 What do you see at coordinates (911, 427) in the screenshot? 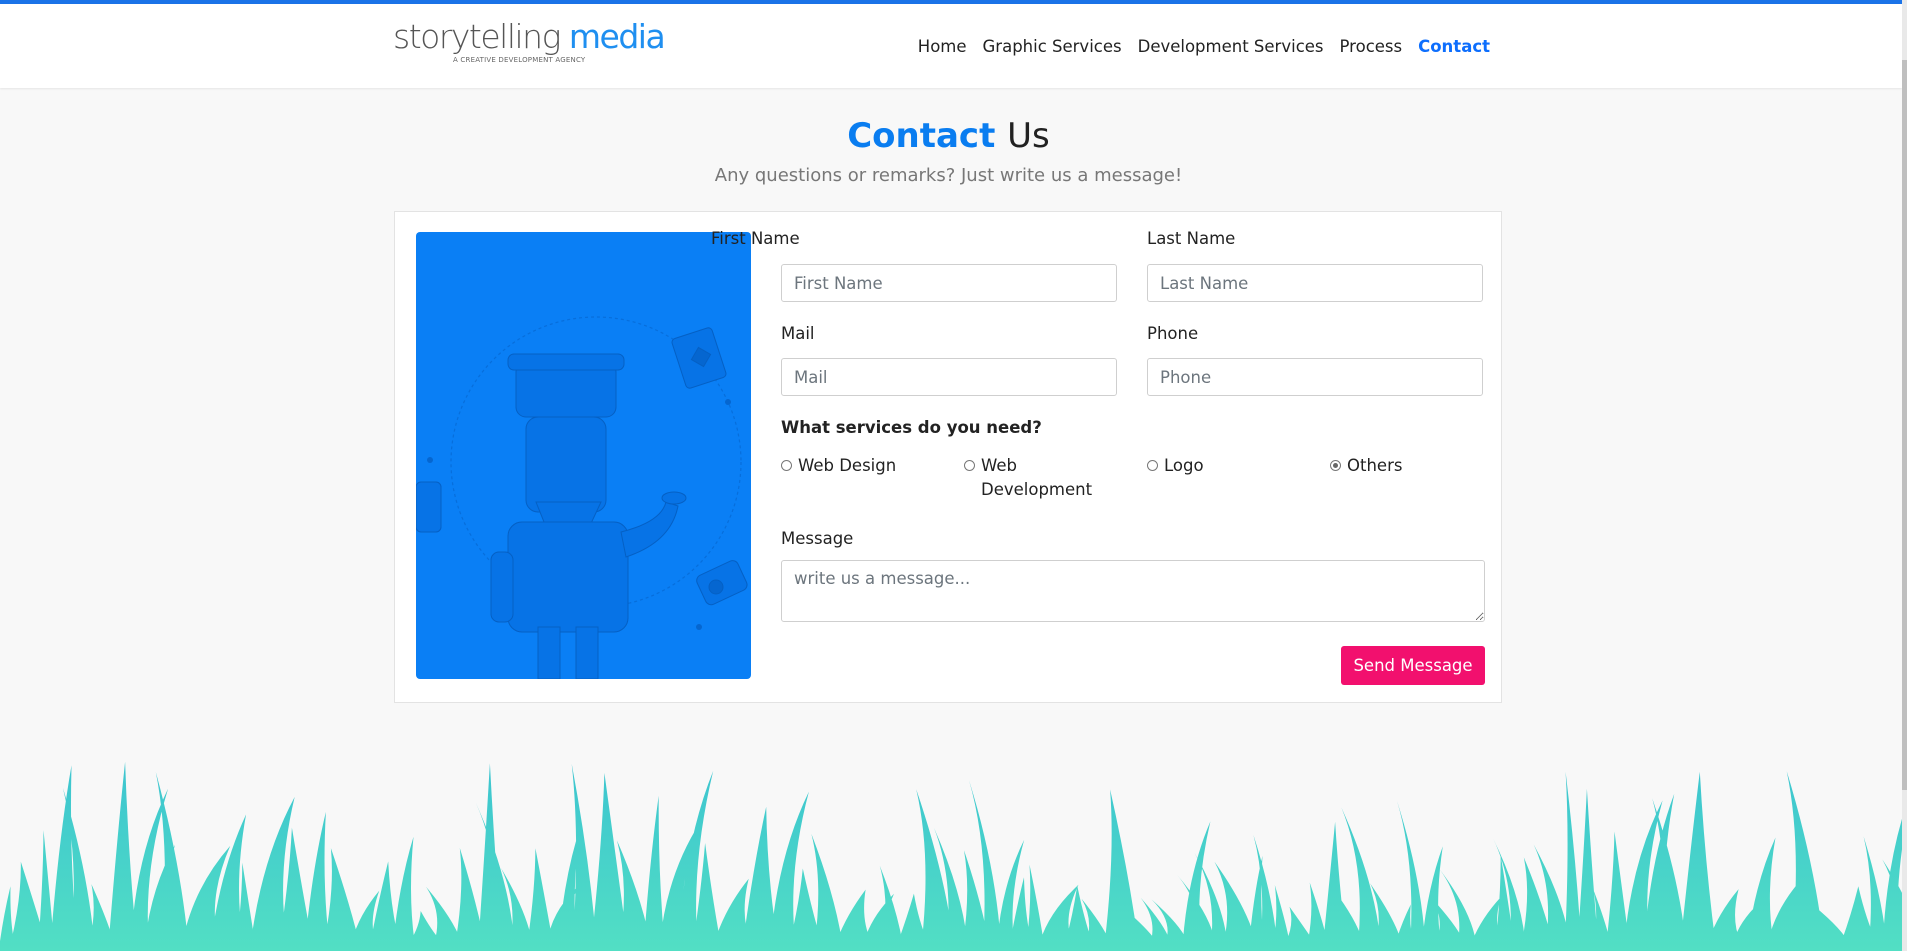
I see `services-question: What services do you need?` at bounding box center [911, 427].